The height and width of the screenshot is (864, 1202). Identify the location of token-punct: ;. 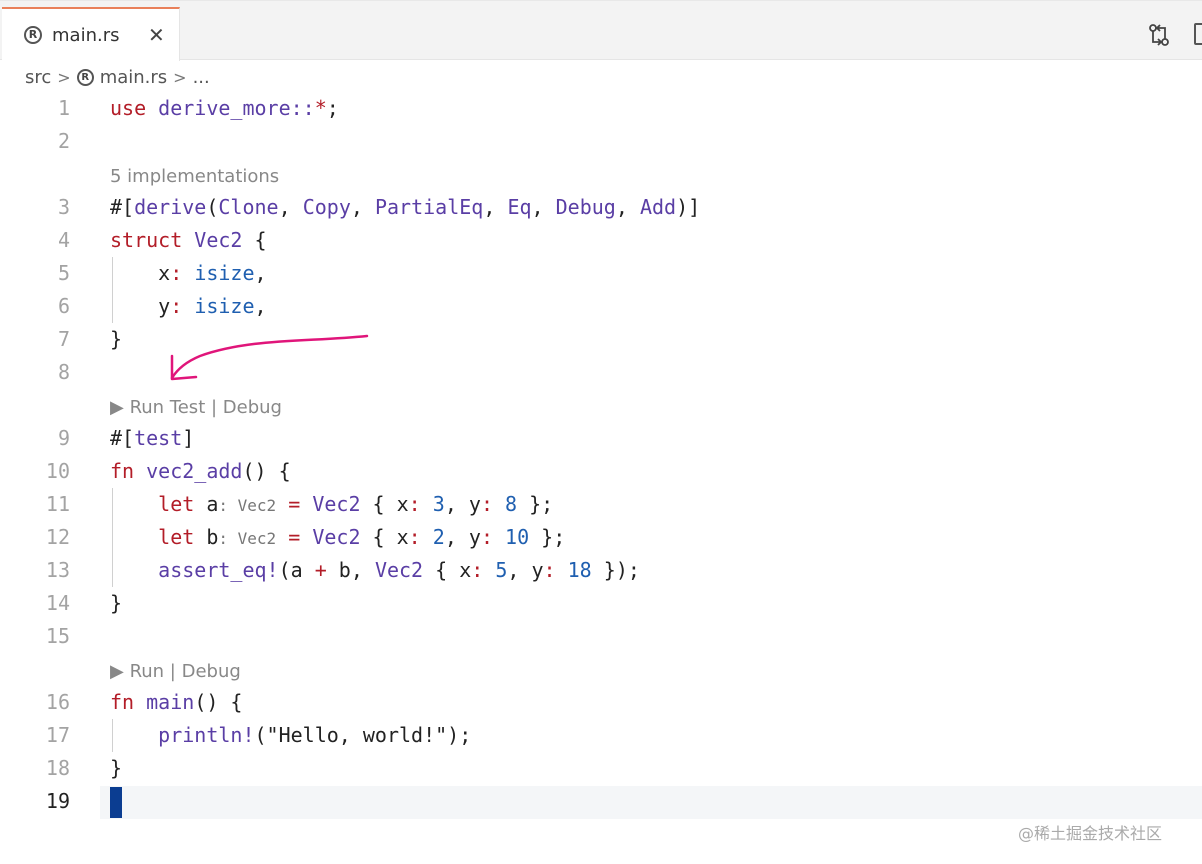
(332, 108).